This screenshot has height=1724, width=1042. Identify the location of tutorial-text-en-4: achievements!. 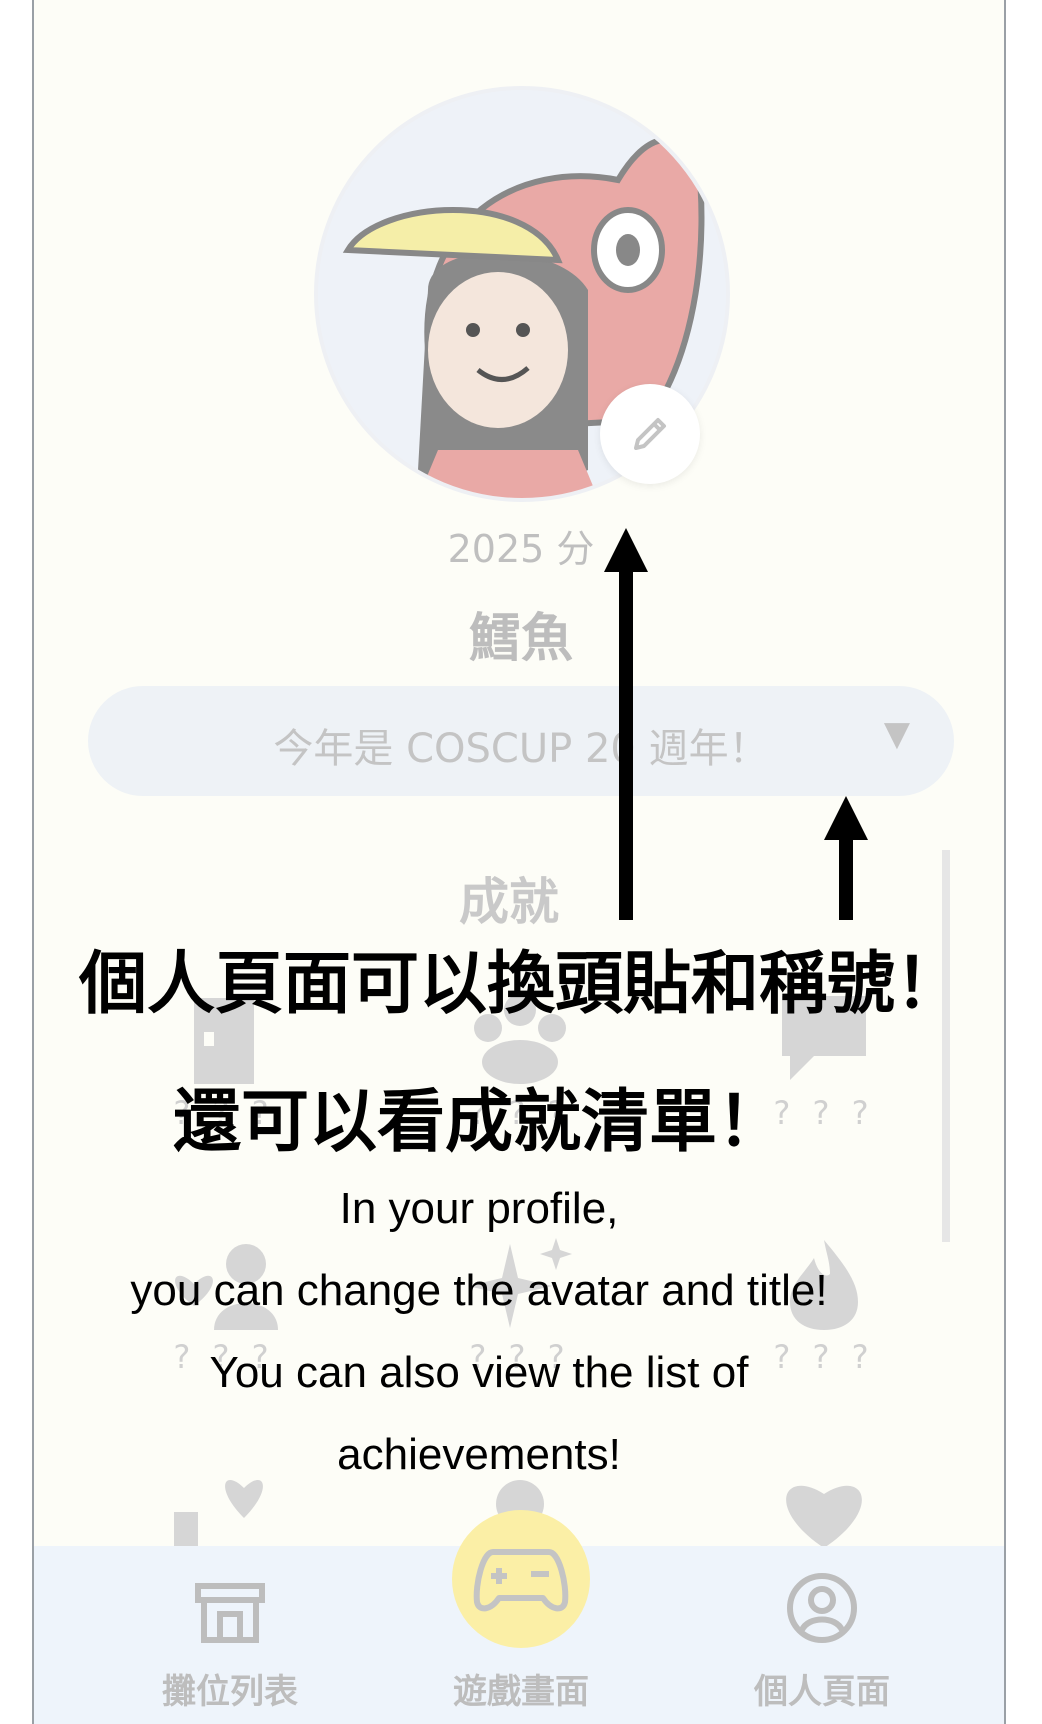
(479, 1454).